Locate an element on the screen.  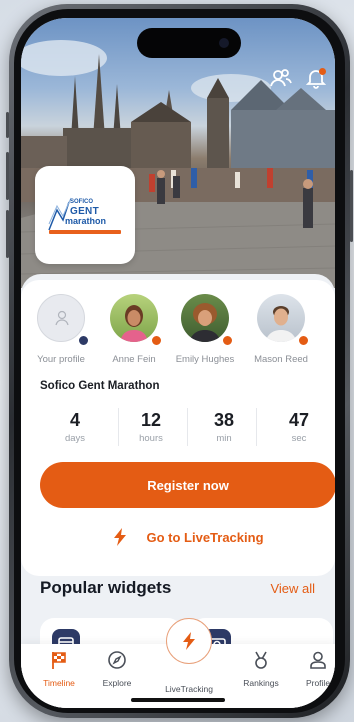
home-indicator is located at coordinates (178, 700).